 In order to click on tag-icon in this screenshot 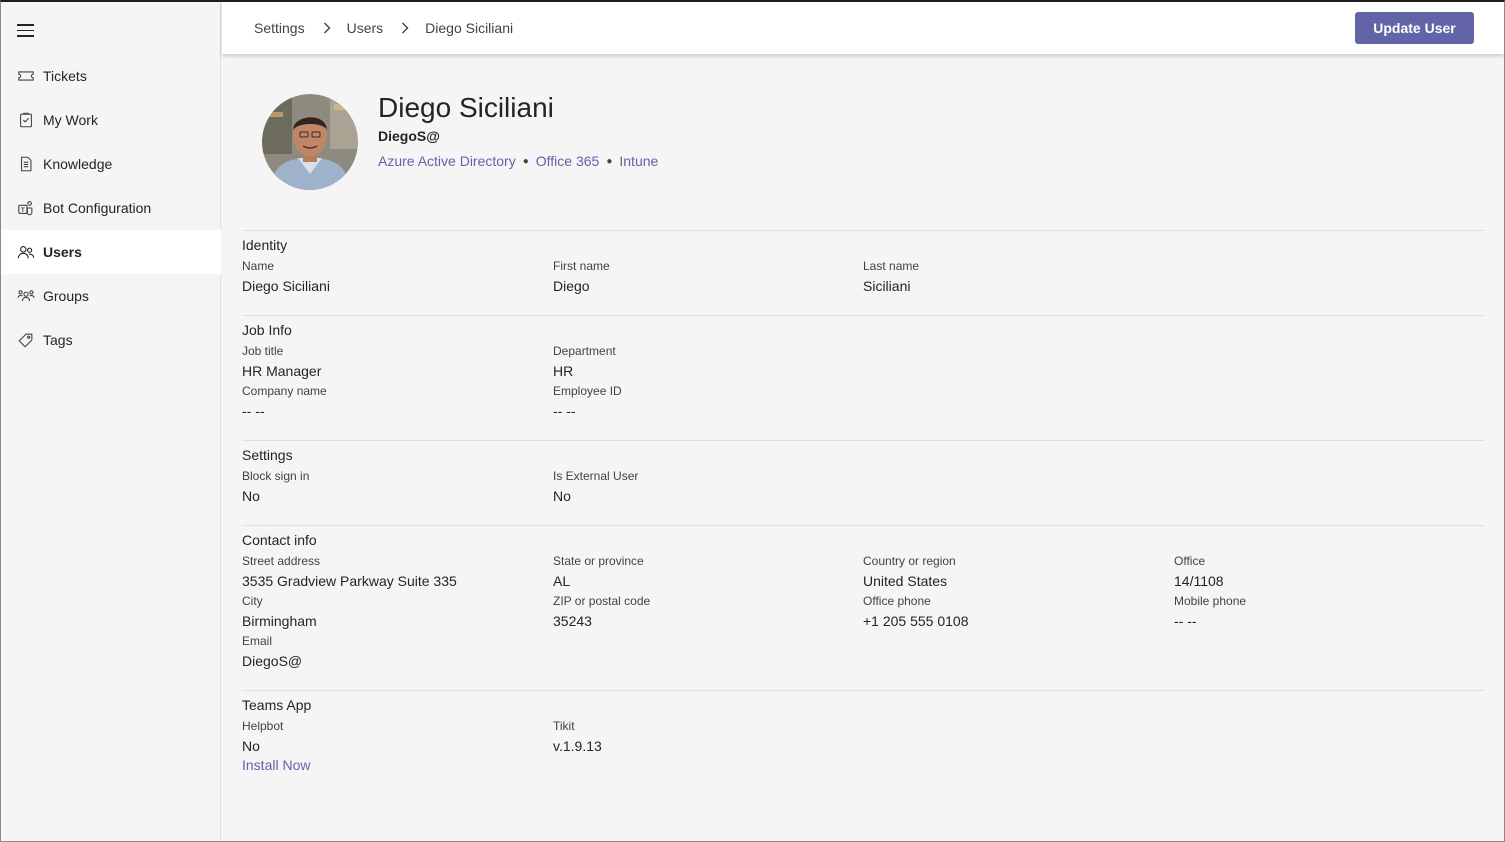, I will do `click(26, 340)`.